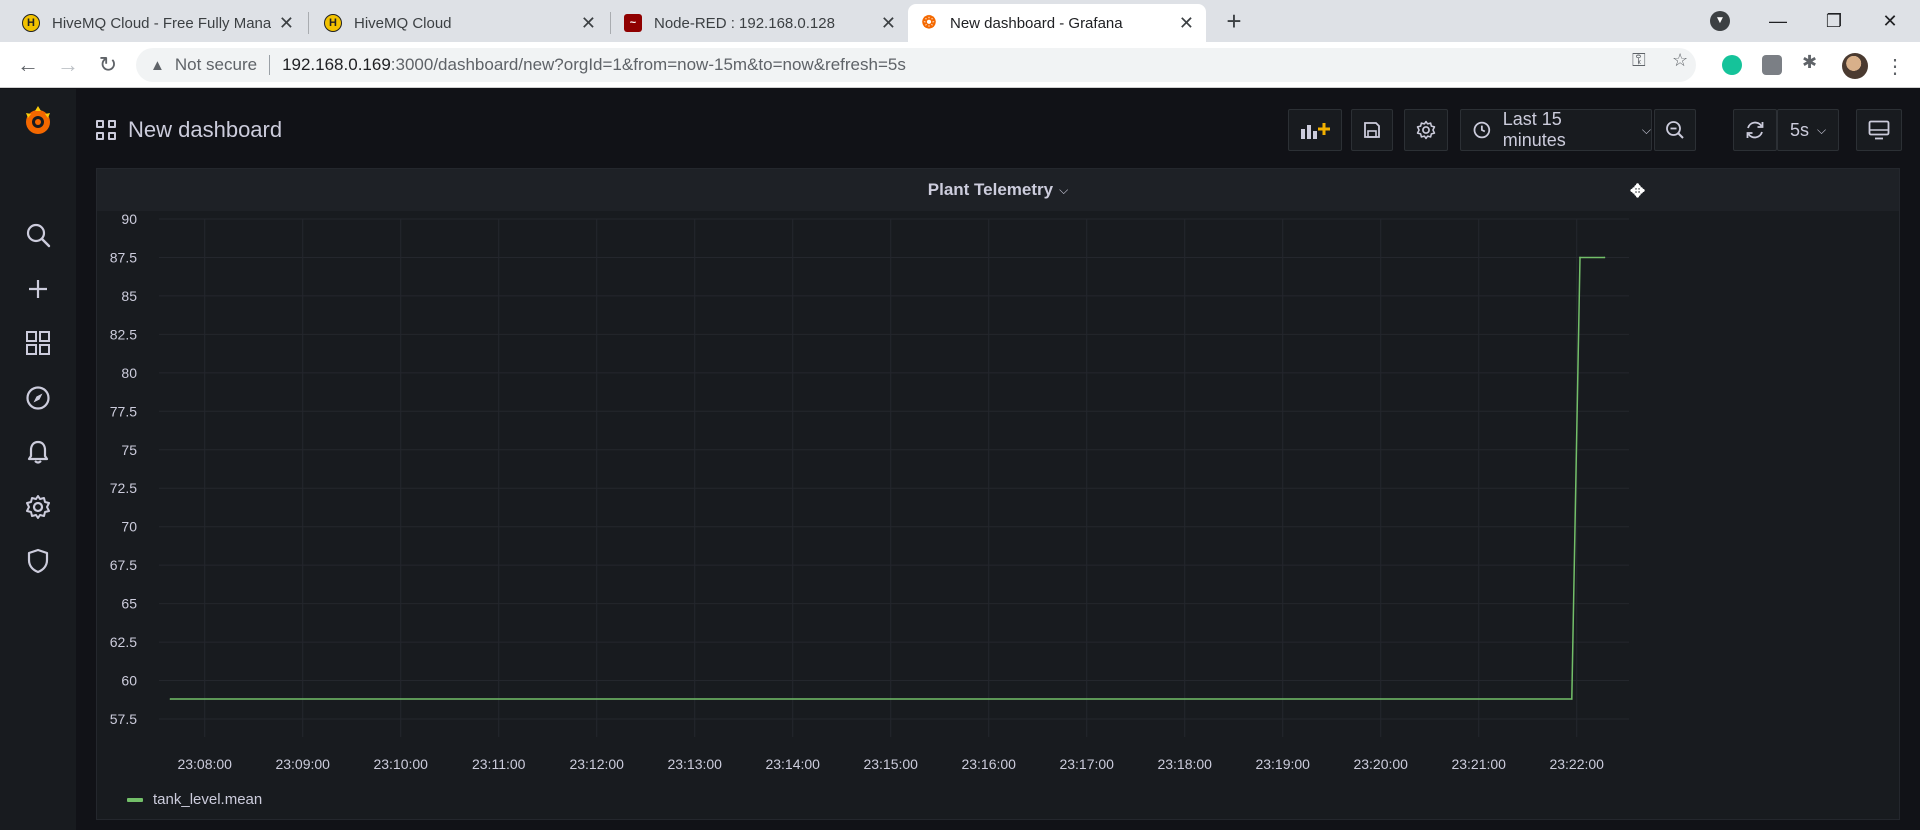 The width and height of the screenshot is (1920, 830). Describe the element at coordinates (1834, 21) in the screenshot. I see `maximize-icon: ❐` at that location.